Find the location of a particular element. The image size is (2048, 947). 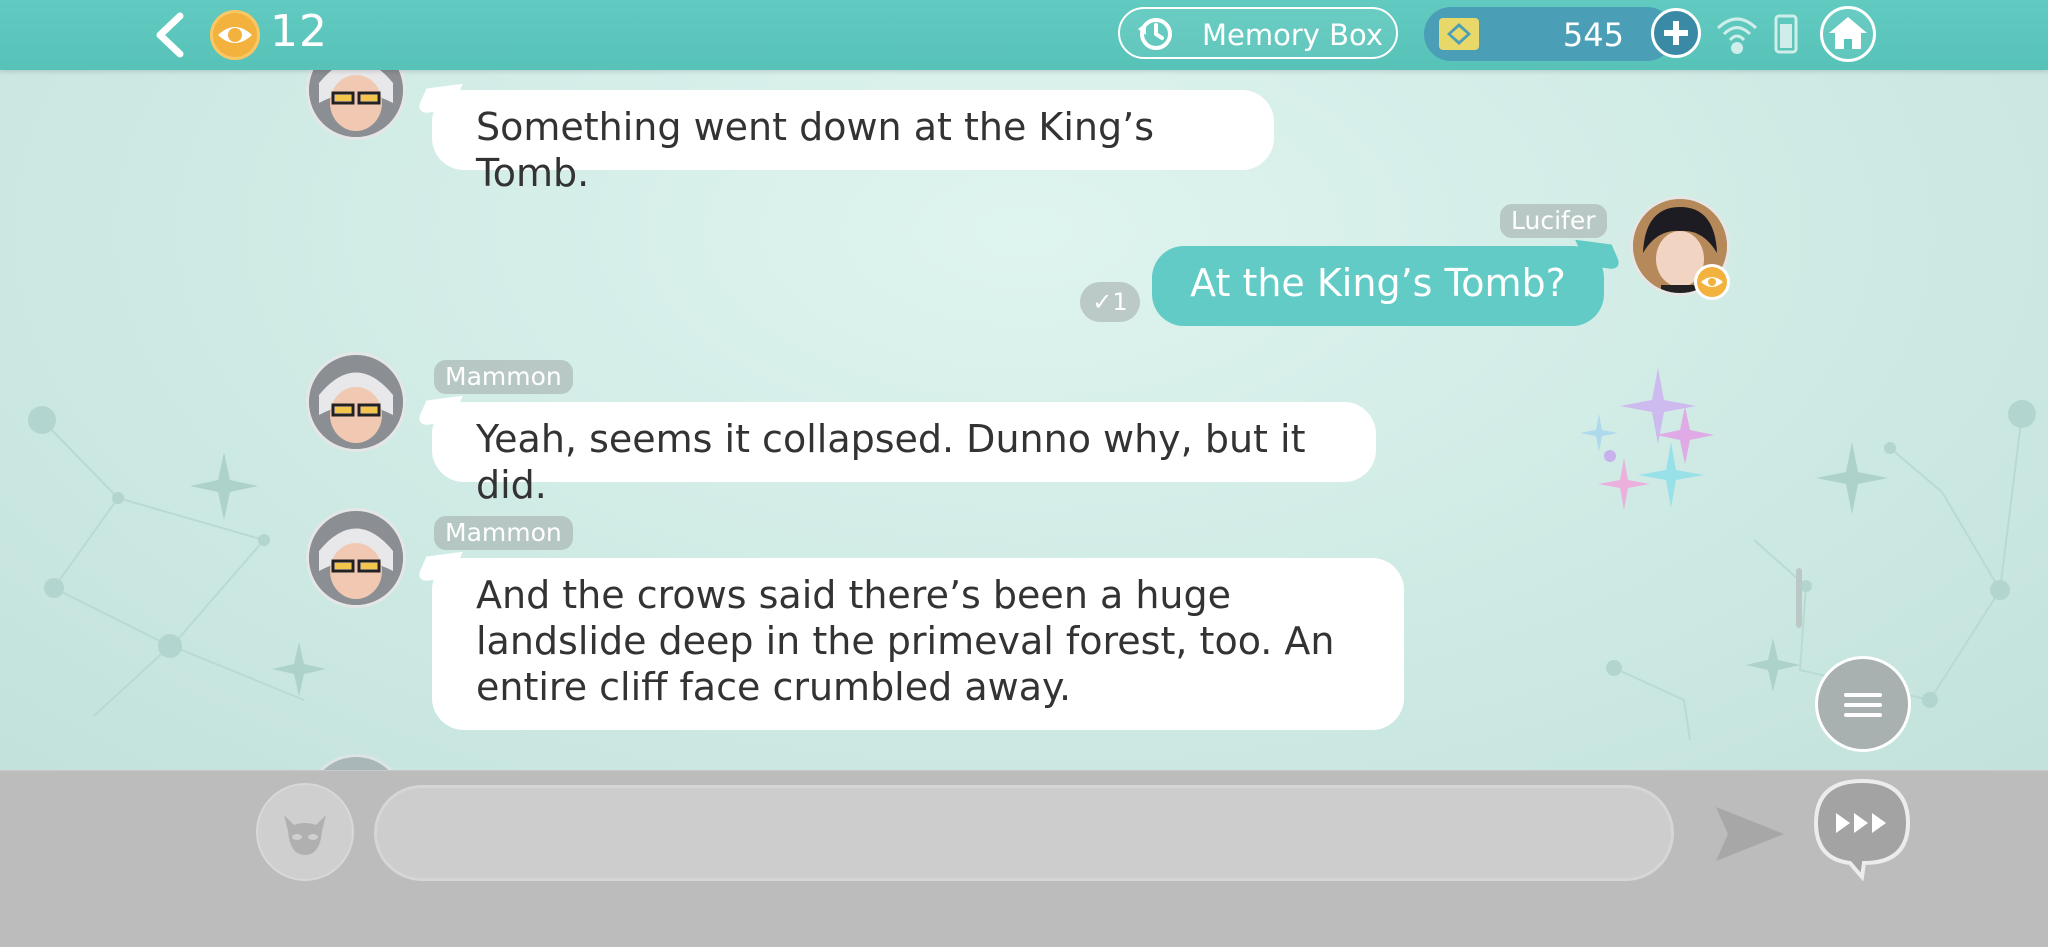

message-bubble: At the King’s Tomb? is located at coordinates (1378, 286).